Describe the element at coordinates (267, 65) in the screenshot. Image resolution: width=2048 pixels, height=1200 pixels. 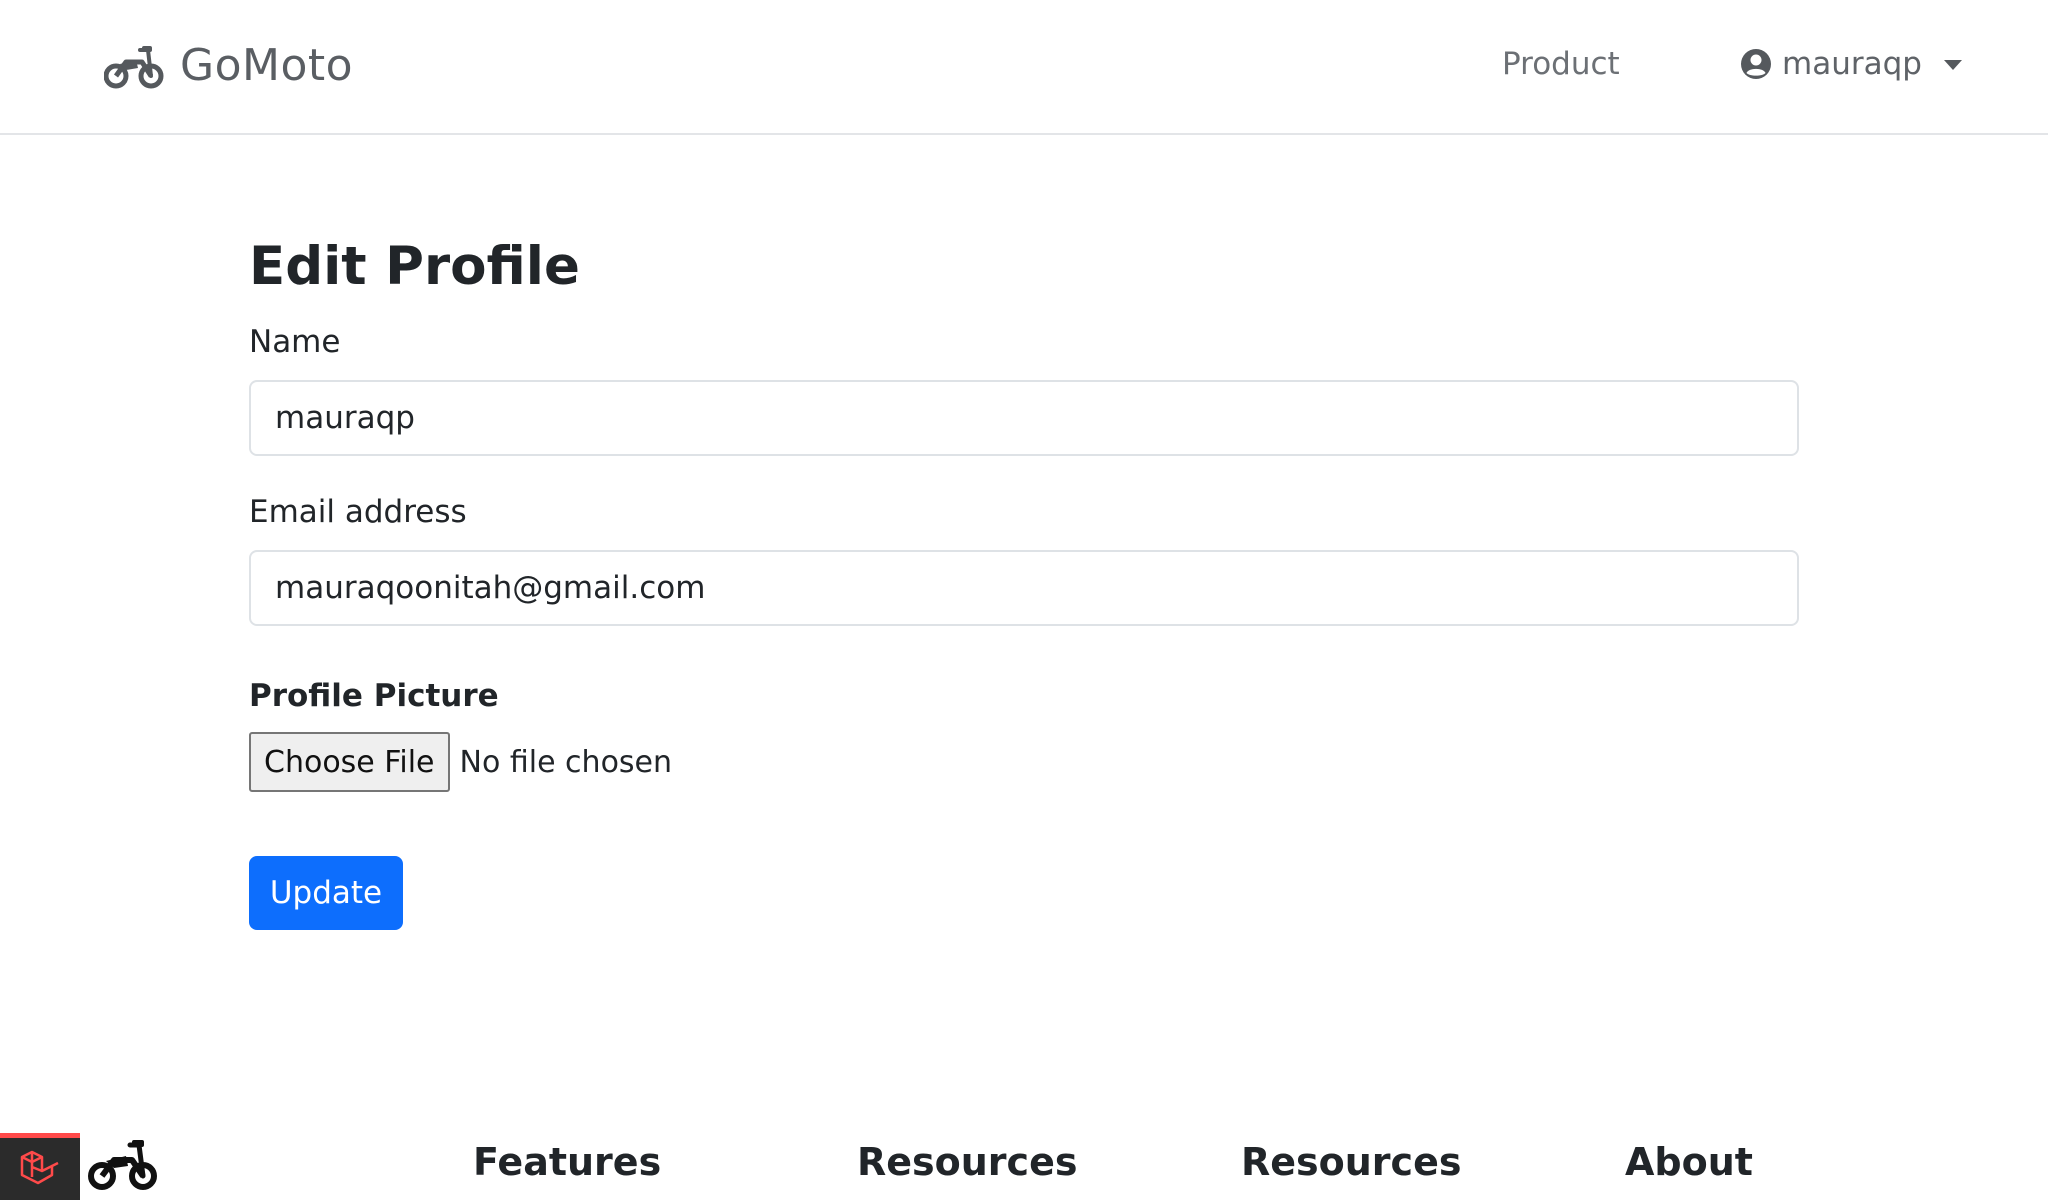
I see `brand-name: GoMoto` at that location.